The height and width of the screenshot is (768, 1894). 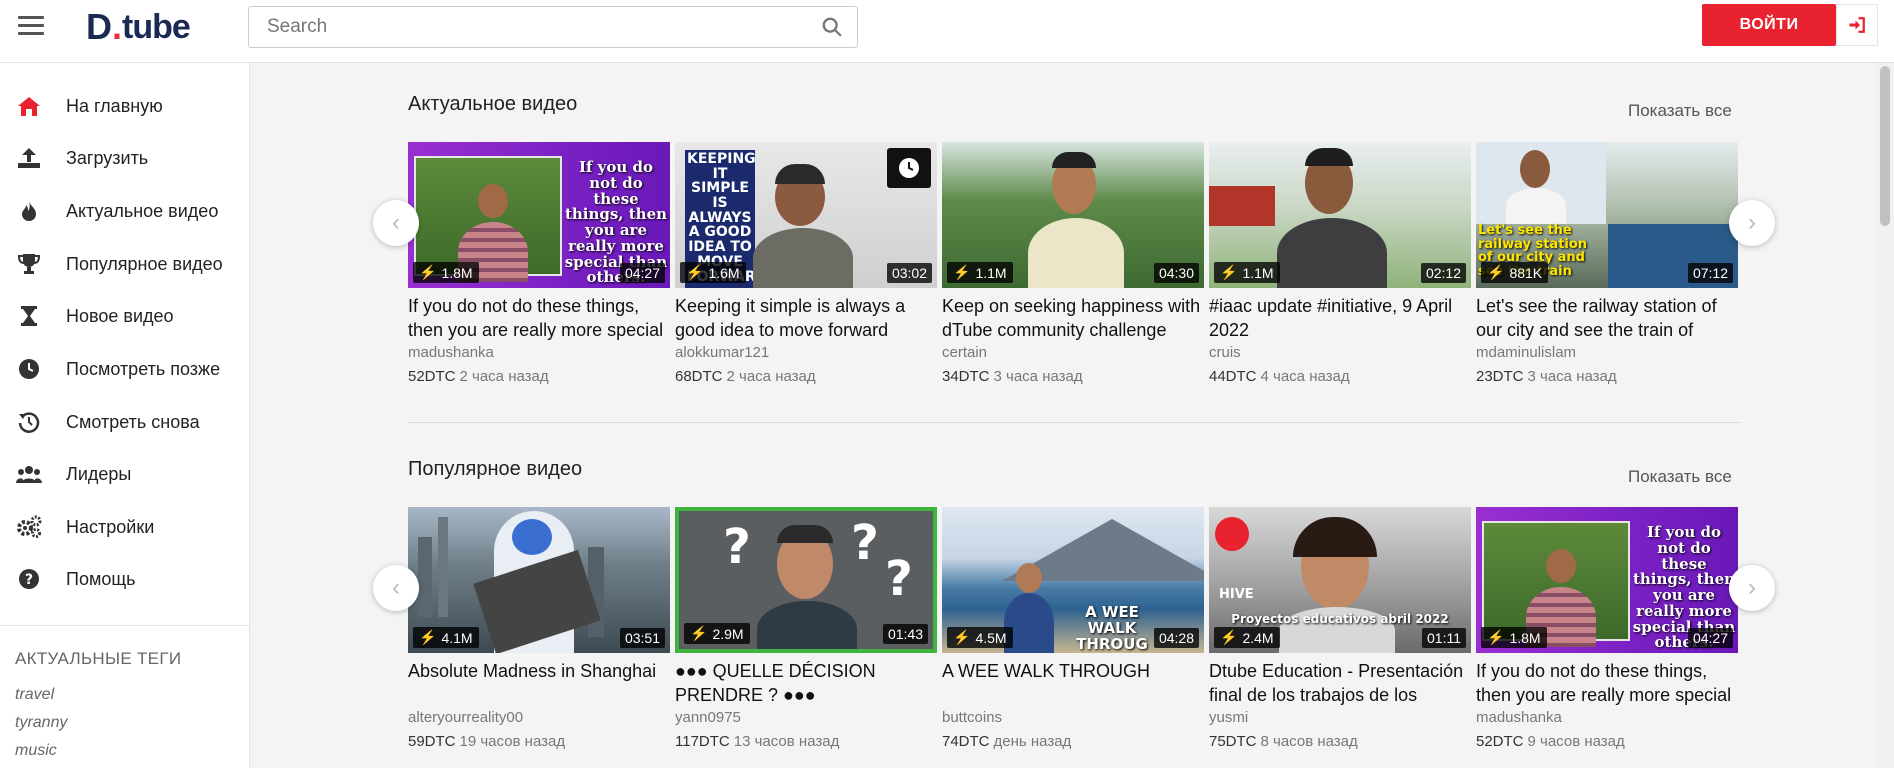 What do you see at coordinates (432, 376) in the screenshot?
I see `video-dtc: 52DTC` at bounding box center [432, 376].